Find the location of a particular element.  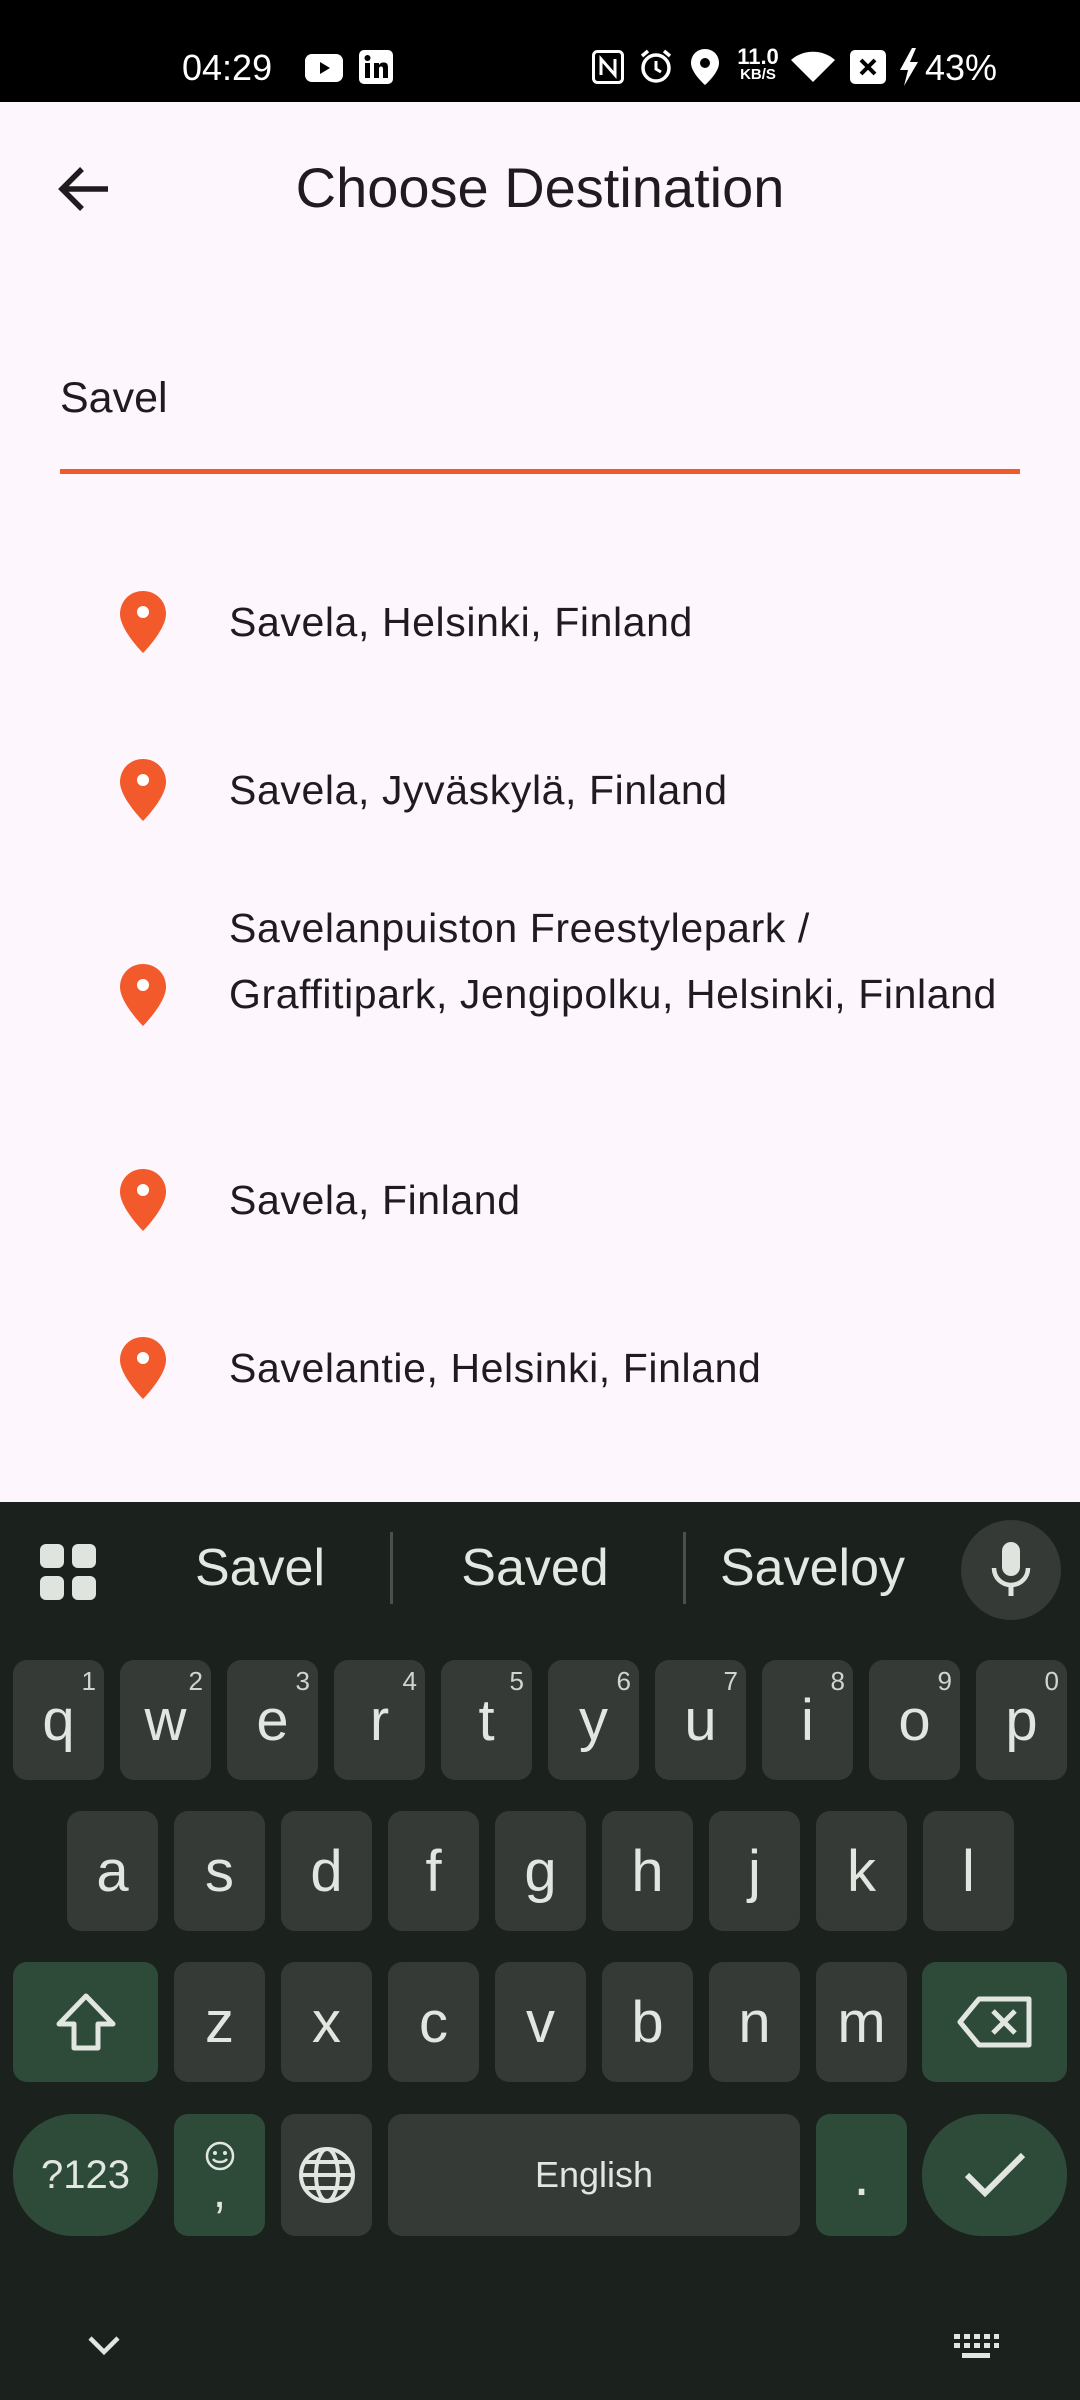

backspace-key is located at coordinates (994, 2022).